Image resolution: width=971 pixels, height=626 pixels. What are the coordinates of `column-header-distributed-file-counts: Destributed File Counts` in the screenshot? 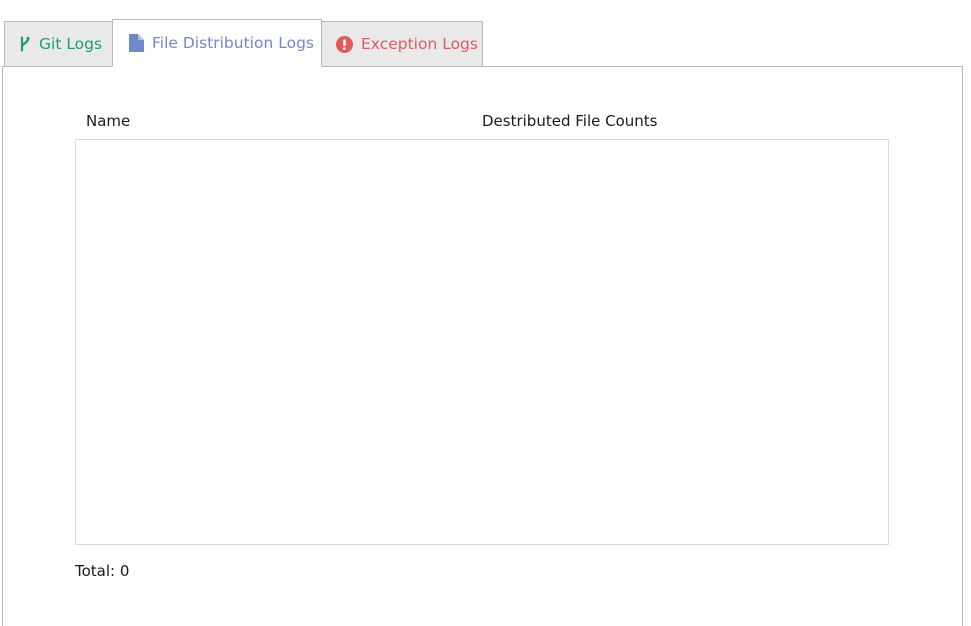 It's located at (569, 121).